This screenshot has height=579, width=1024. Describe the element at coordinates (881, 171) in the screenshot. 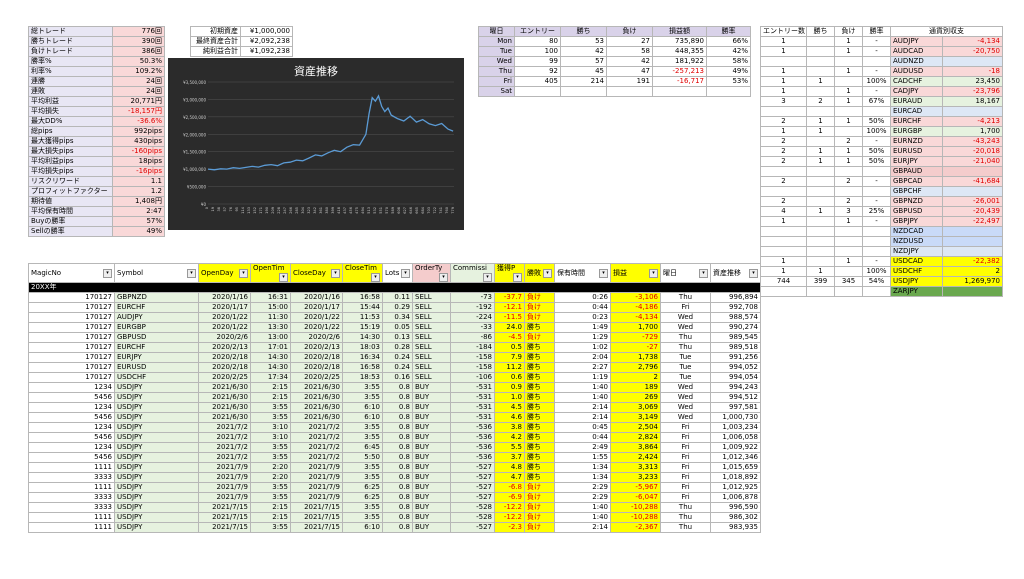

I see `currency-row: GBPAUD` at that location.